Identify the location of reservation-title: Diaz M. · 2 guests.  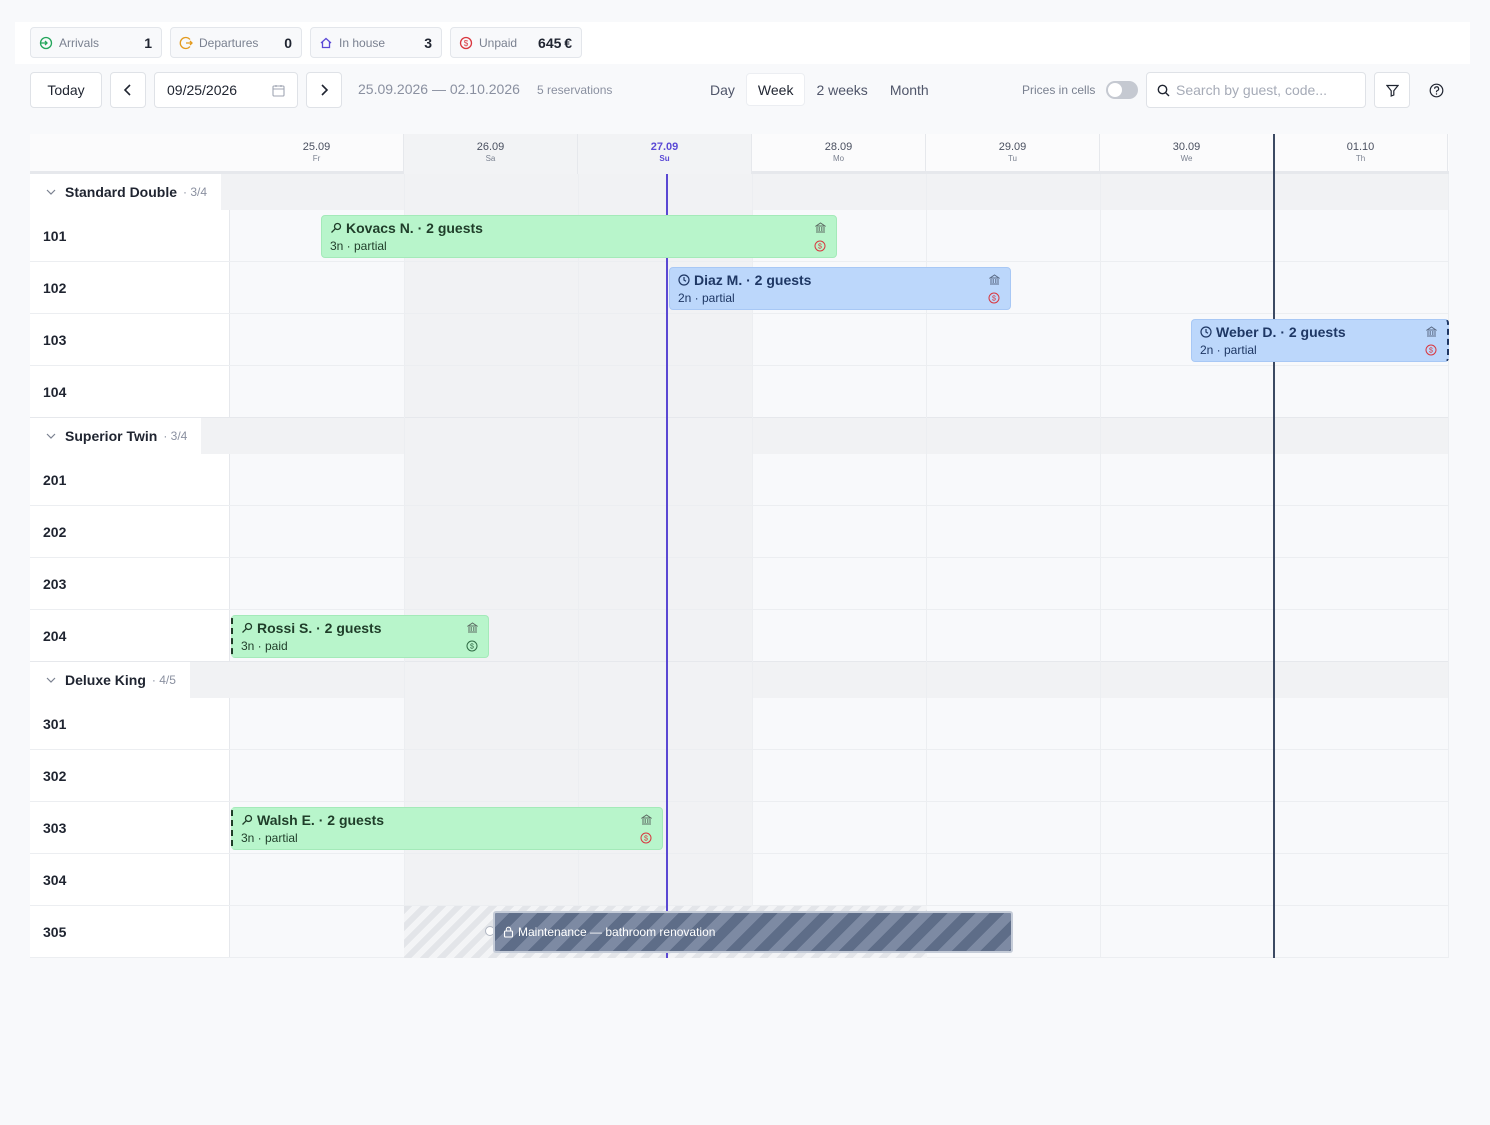
(753, 280).